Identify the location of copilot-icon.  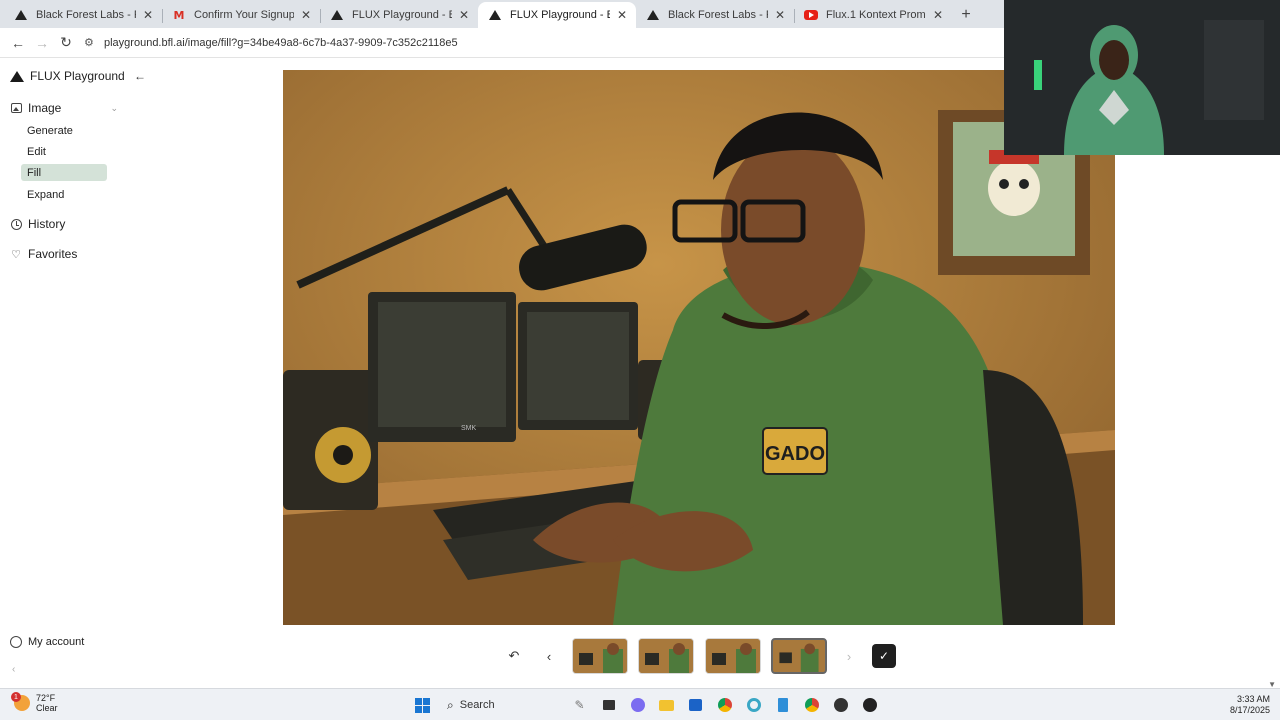
(638, 705).